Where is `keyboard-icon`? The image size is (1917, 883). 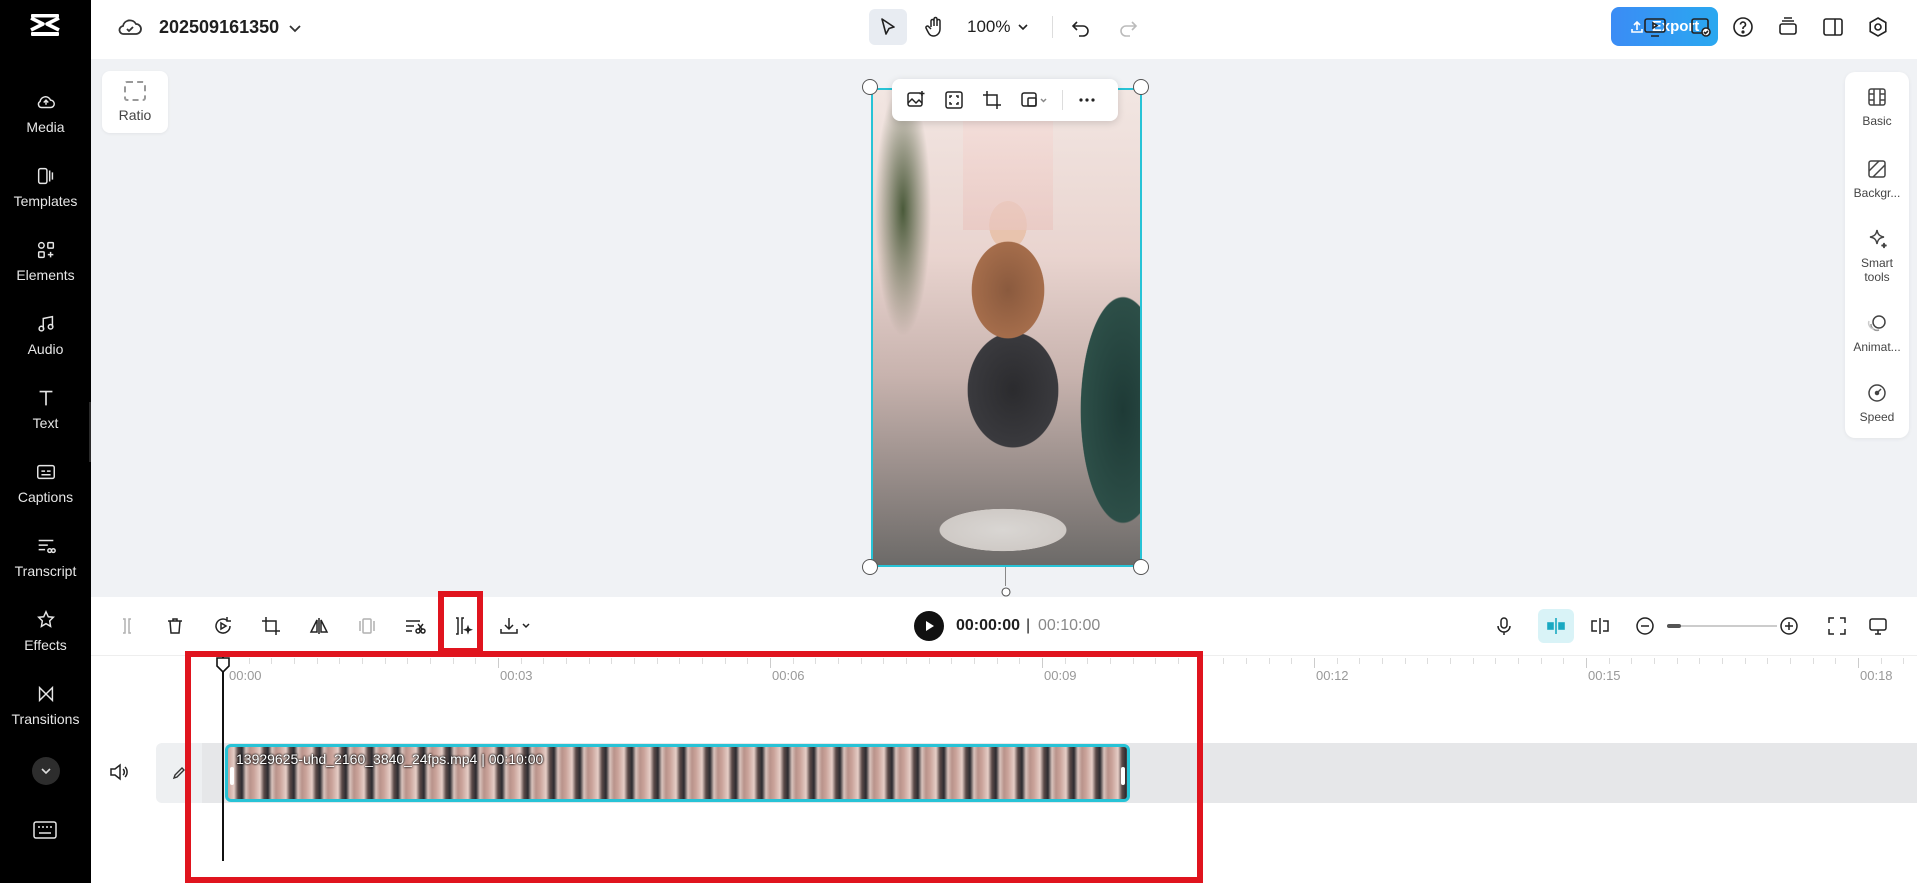
keyboard-icon is located at coordinates (45, 830).